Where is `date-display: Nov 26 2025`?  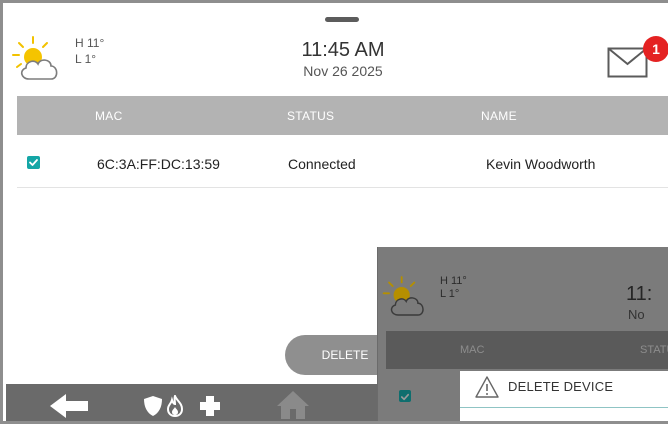 date-display: Nov 26 2025 is located at coordinates (343, 71).